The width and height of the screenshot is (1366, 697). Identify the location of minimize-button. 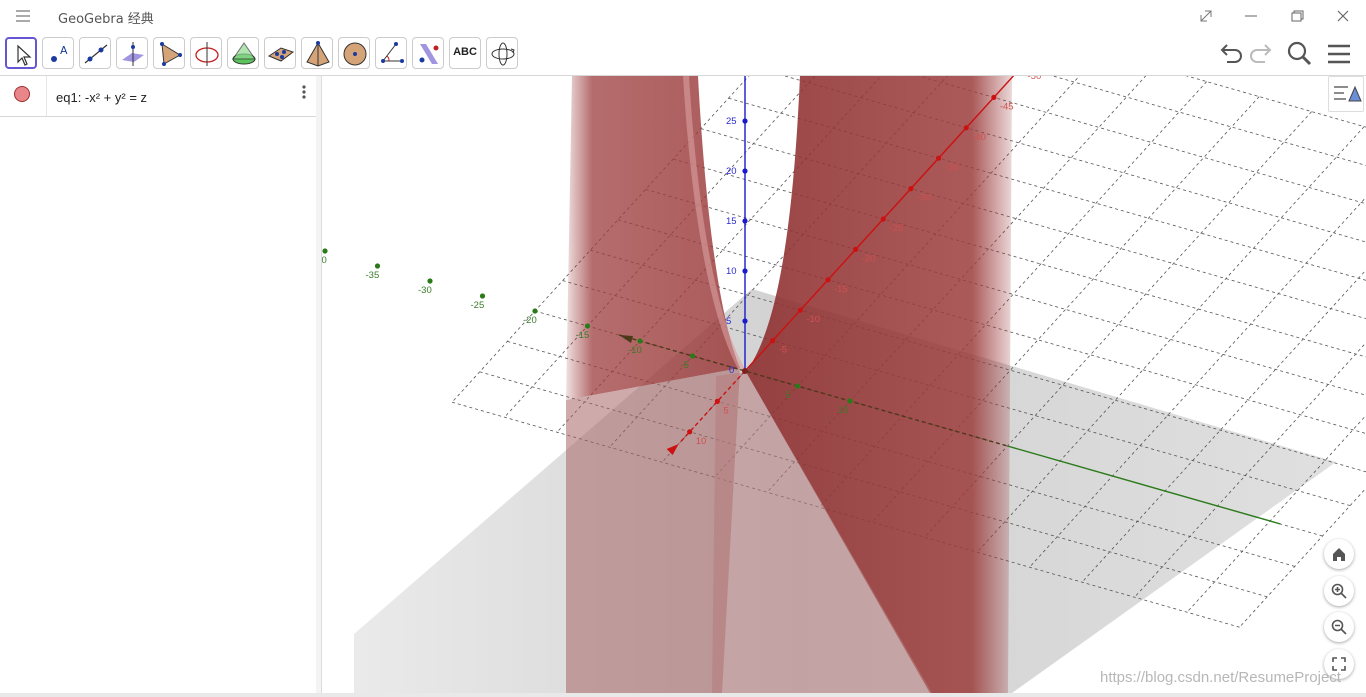
(1251, 16).